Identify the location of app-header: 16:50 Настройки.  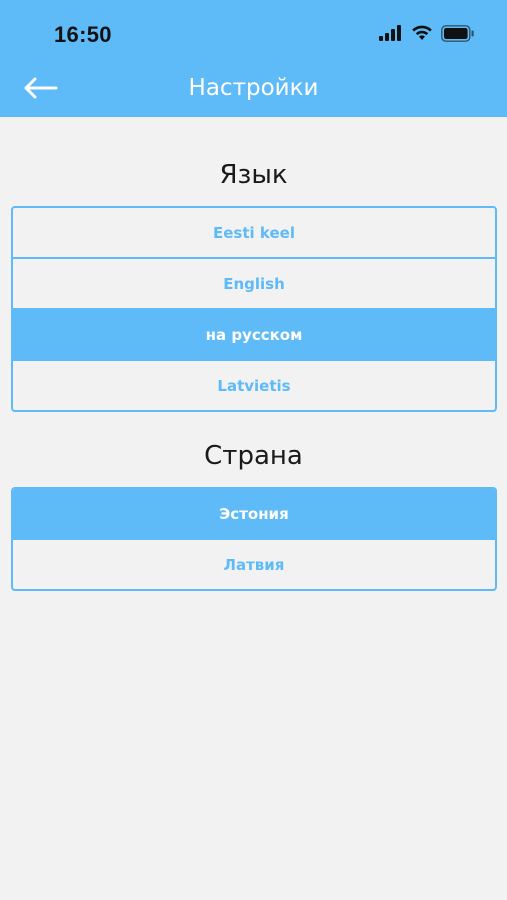
(253, 58).